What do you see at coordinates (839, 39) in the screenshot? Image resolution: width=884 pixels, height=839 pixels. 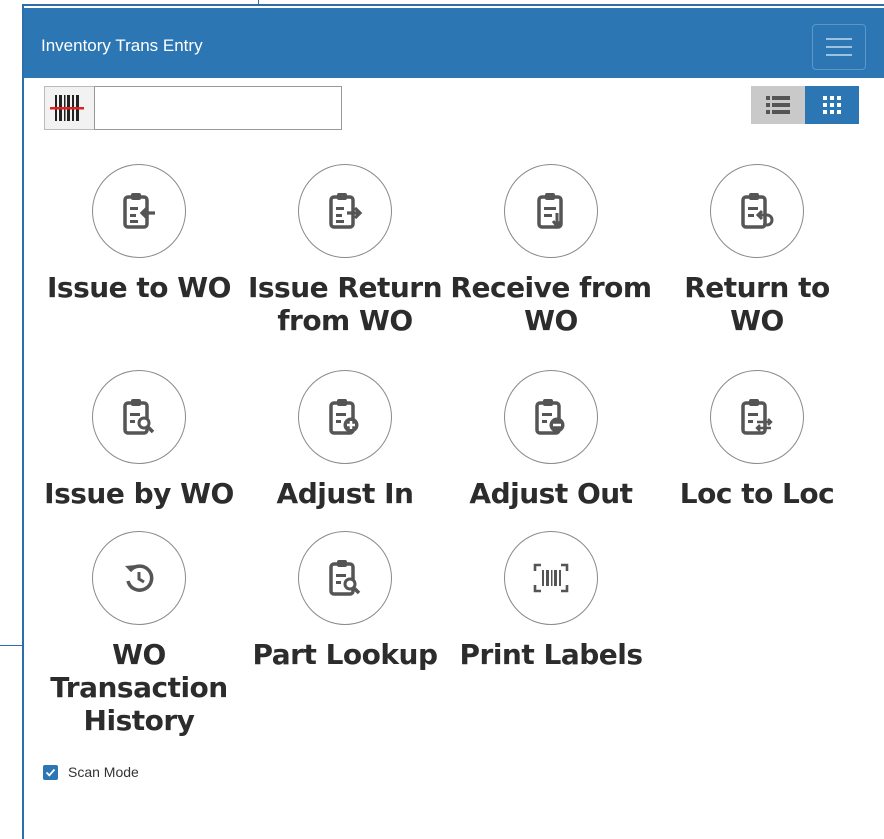 I see `hamburger-menu-icon` at bounding box center [839, 39].